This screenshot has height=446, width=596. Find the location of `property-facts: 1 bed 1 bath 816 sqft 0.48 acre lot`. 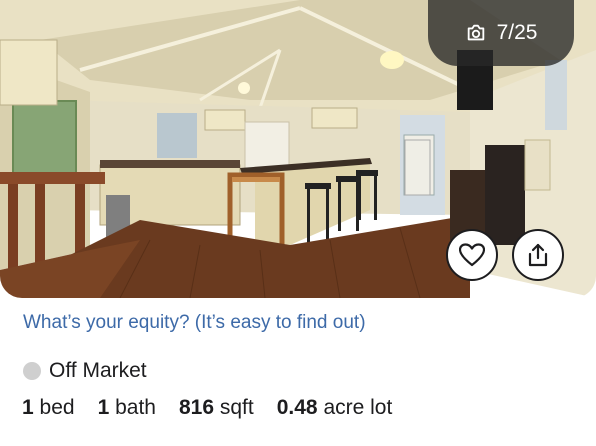

property-facts: 1 bed 1 bath 816 sqft 0.48 acre lot is located at coordinates (209, 408).